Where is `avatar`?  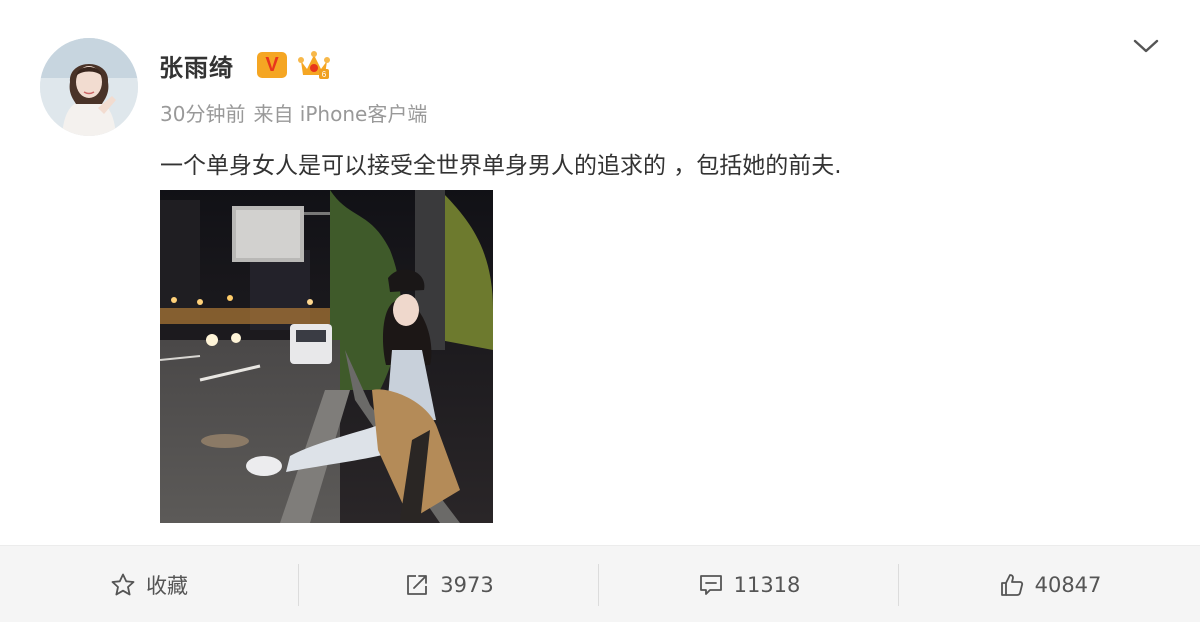
avatar is located at coordinates (89, 87).